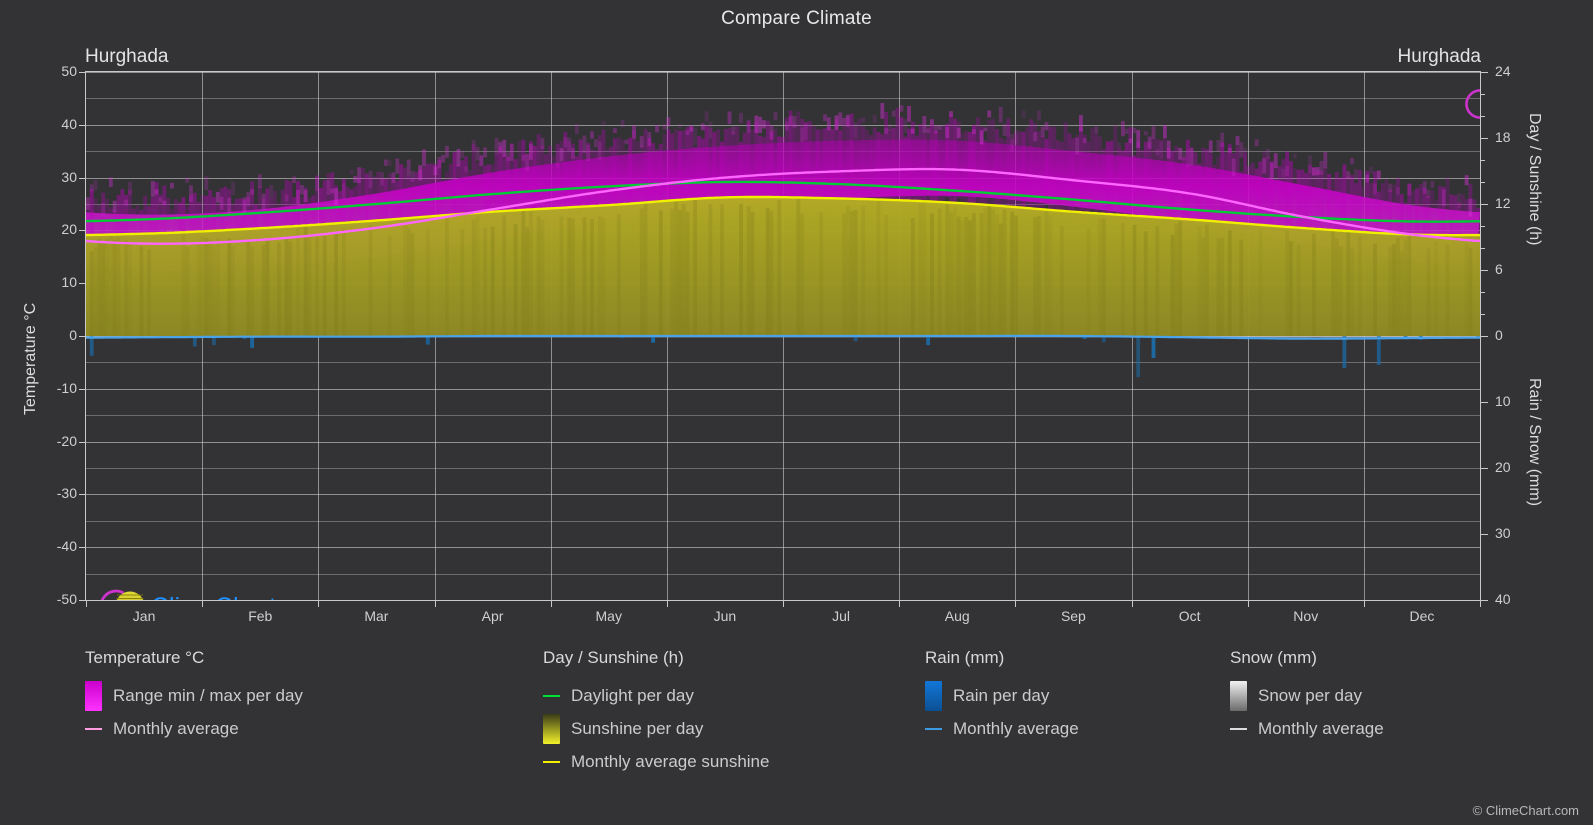 The height and width of the screenshot is (825, 1593). I want to click on y-tick-right-day: 12, so click(1503, 203).